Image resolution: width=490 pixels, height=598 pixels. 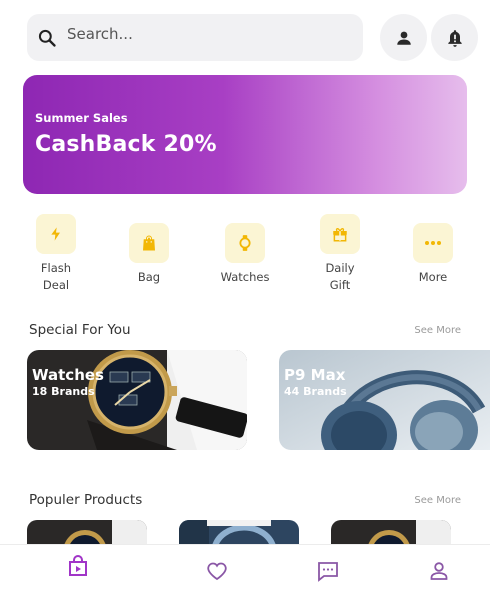 What do you see at coordinates (439, 571) in the screenshot?
I see `profile-icon` at bounding box center [439, 571].